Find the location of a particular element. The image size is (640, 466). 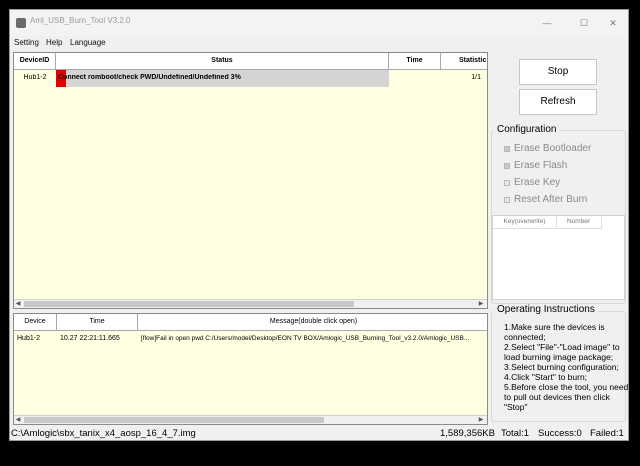

row-device-id: Hub1-2 is located at coordinates (35, 77).